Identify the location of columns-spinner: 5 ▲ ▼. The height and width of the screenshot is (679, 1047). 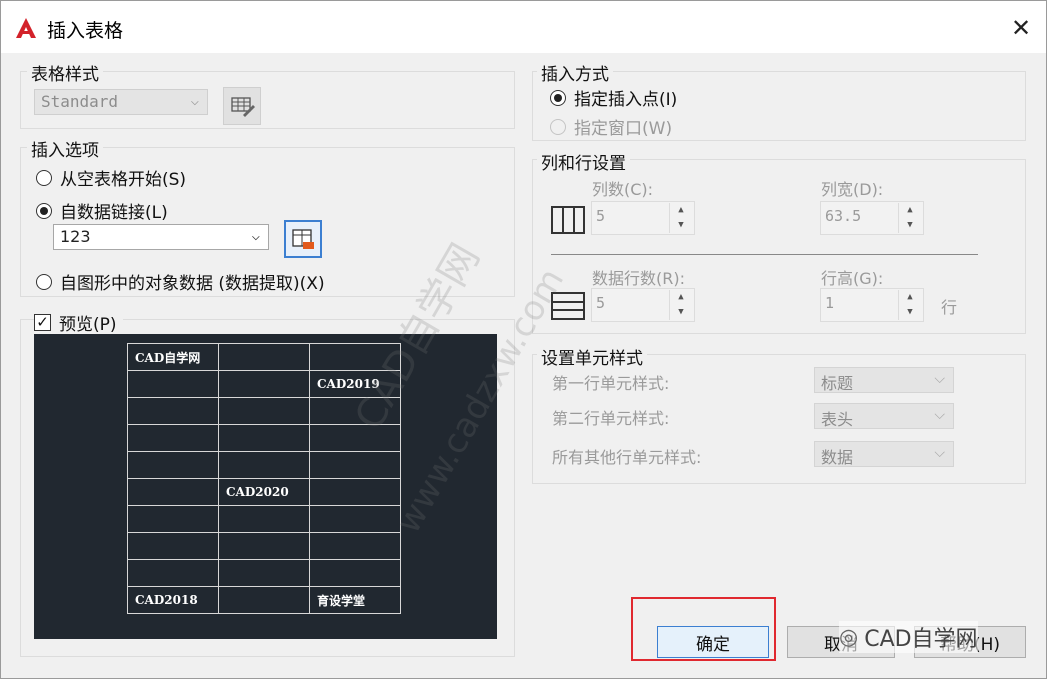
(643, 218).